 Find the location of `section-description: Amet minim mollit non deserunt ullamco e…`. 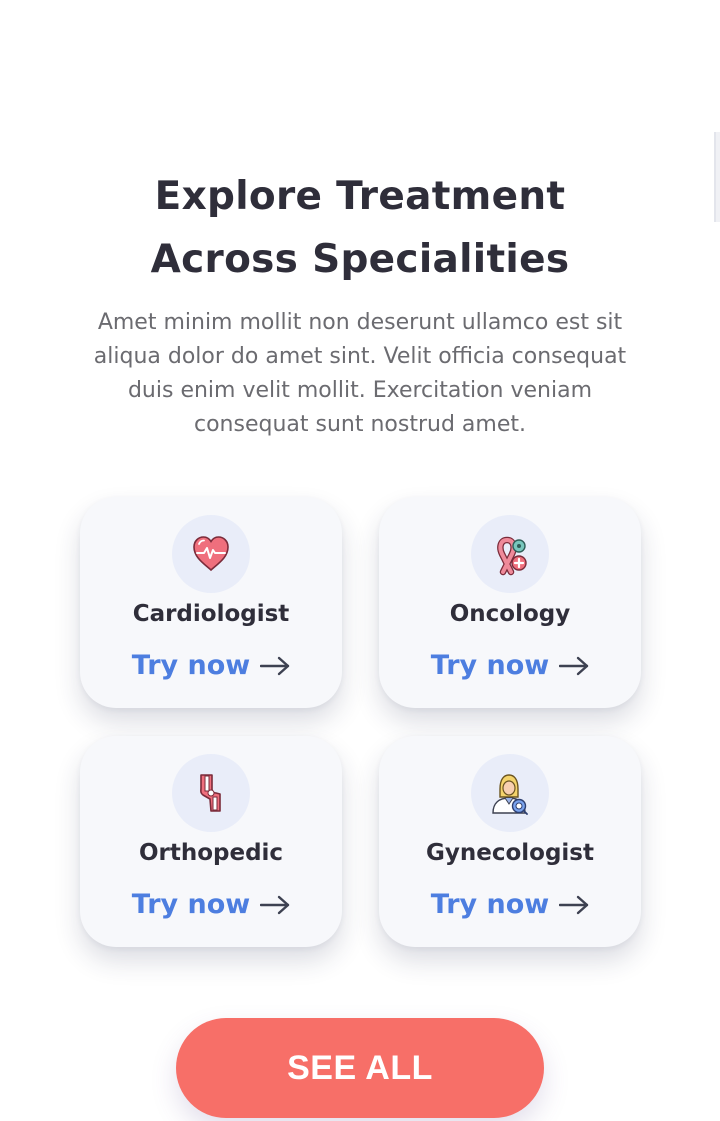

section-description: Amet minim mollit non deserunt ullamco e… is located at coordinates (360, 373).